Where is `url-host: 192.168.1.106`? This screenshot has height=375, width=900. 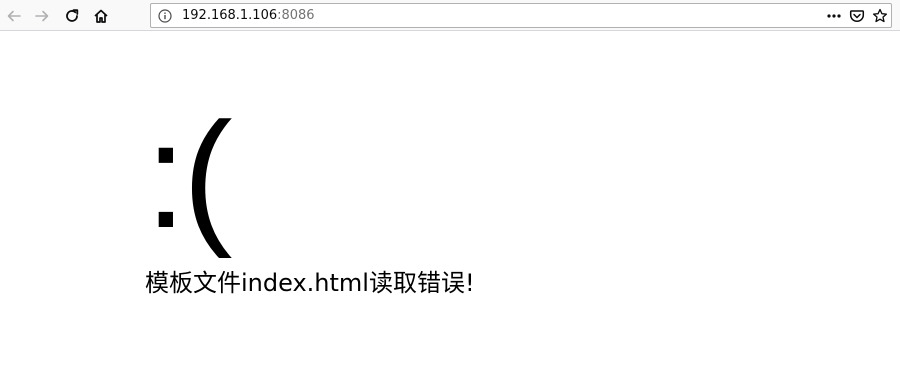
url-host: 192.168.1.106 is located at coordinates (230, 15).